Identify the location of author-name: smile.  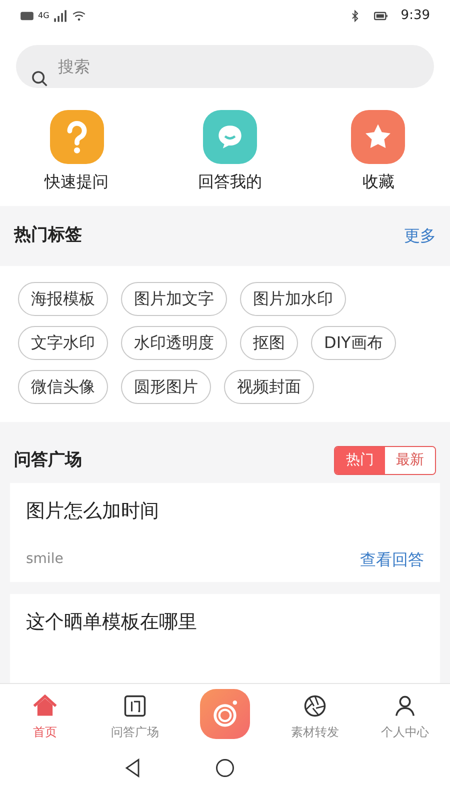
(45, 559).